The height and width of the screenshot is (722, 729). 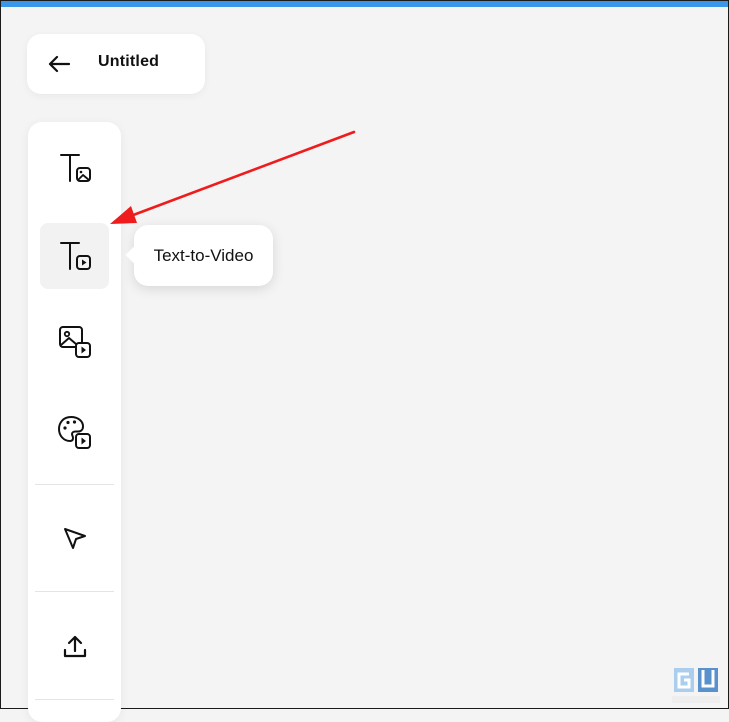 I want to click on text-to-image-button, so click(x=74, y=168).